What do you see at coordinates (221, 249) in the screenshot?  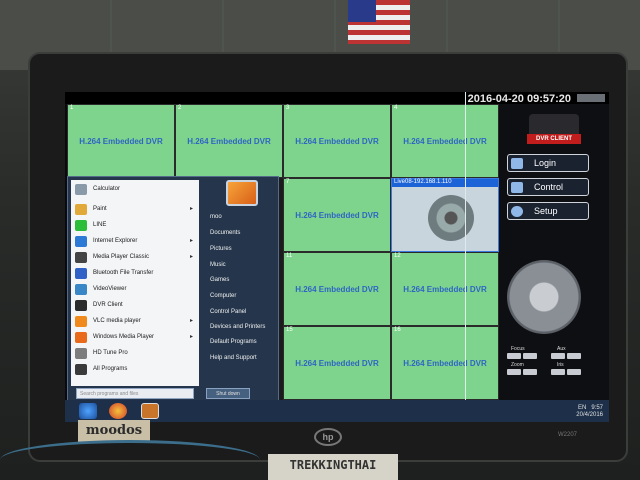 I see `start-pictures: Pictures` at bounding box center [221, 249].